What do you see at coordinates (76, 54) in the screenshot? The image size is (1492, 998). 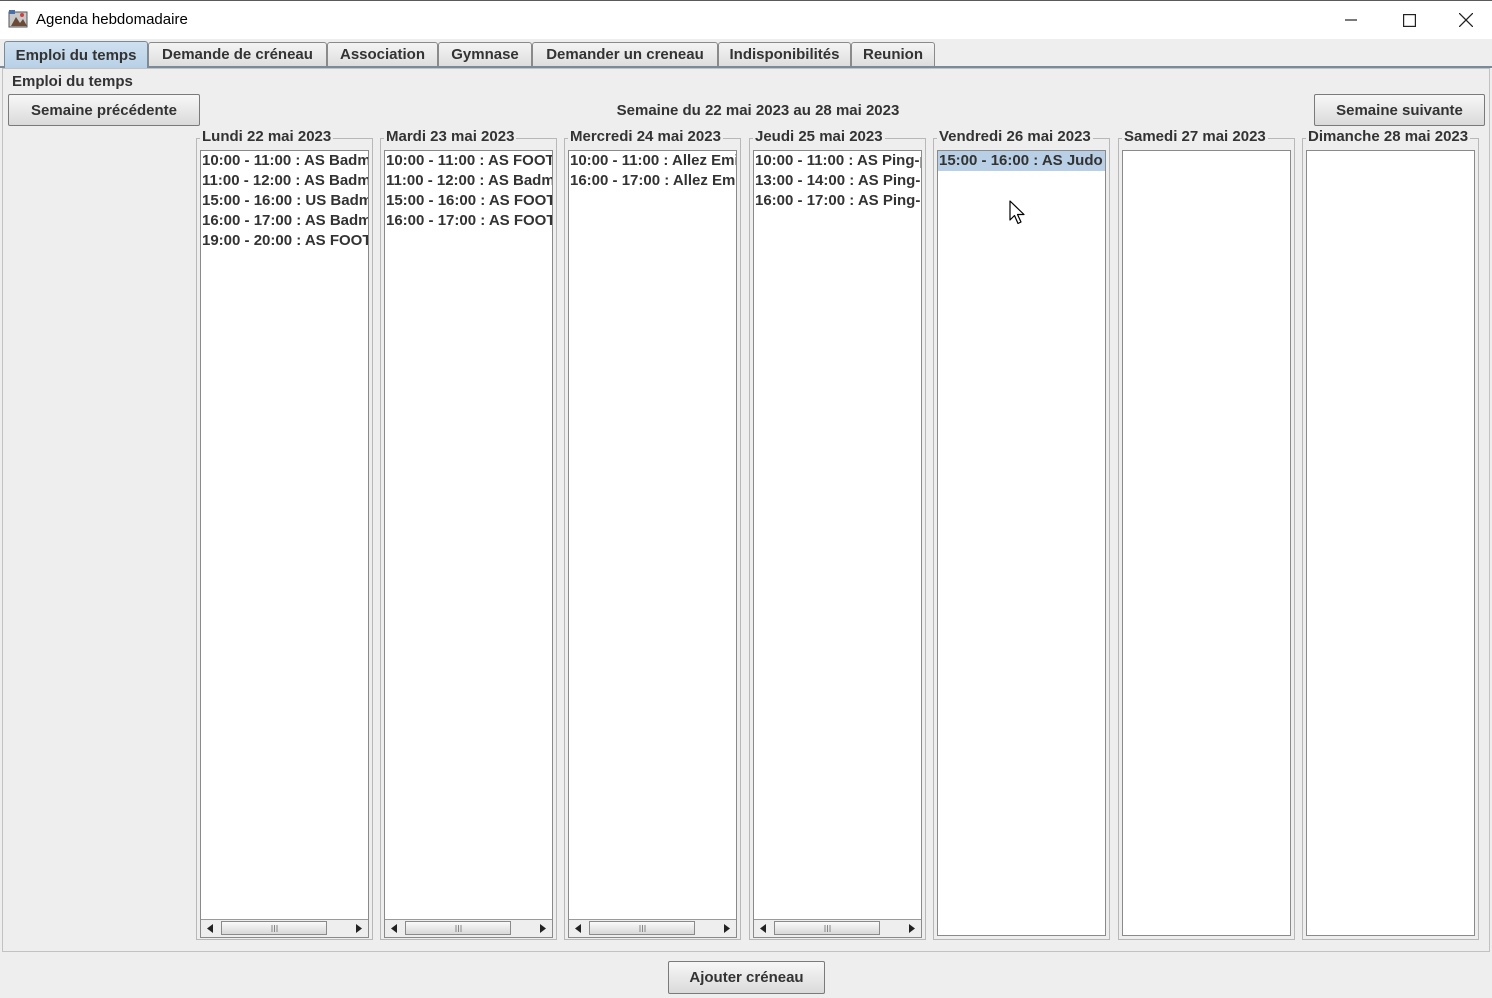 I see `tab-emploi-du-temps: Emploi du temps` at bounding box center [76, 54].